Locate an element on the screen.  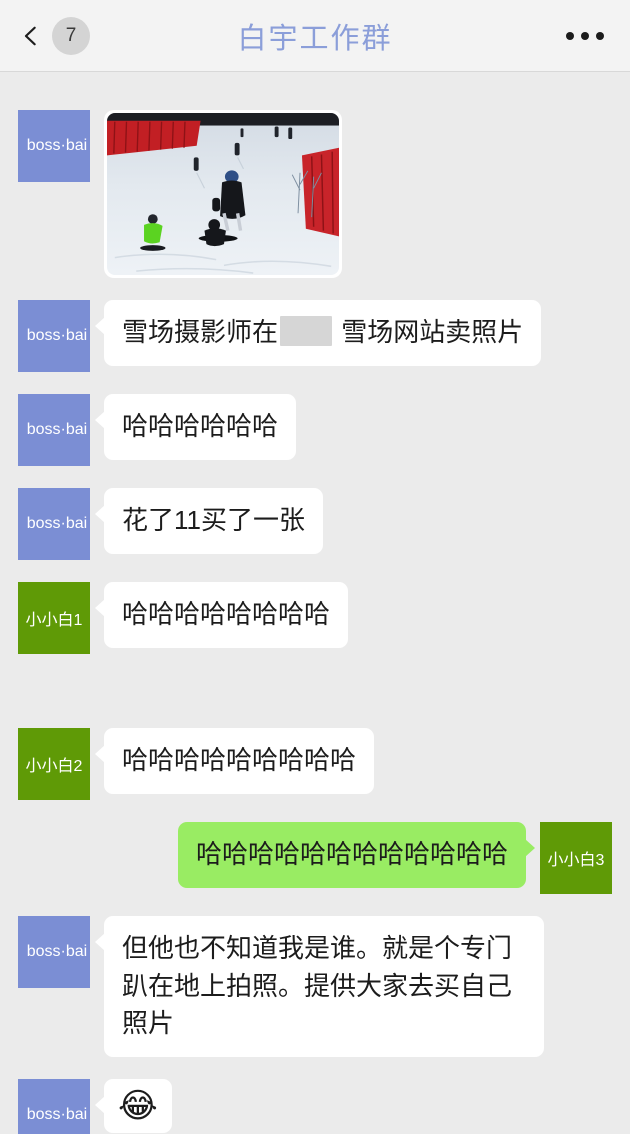
message-bubble: 雪场摄影师在 雪场网站卖照片 is located at coordinates (318, 333).